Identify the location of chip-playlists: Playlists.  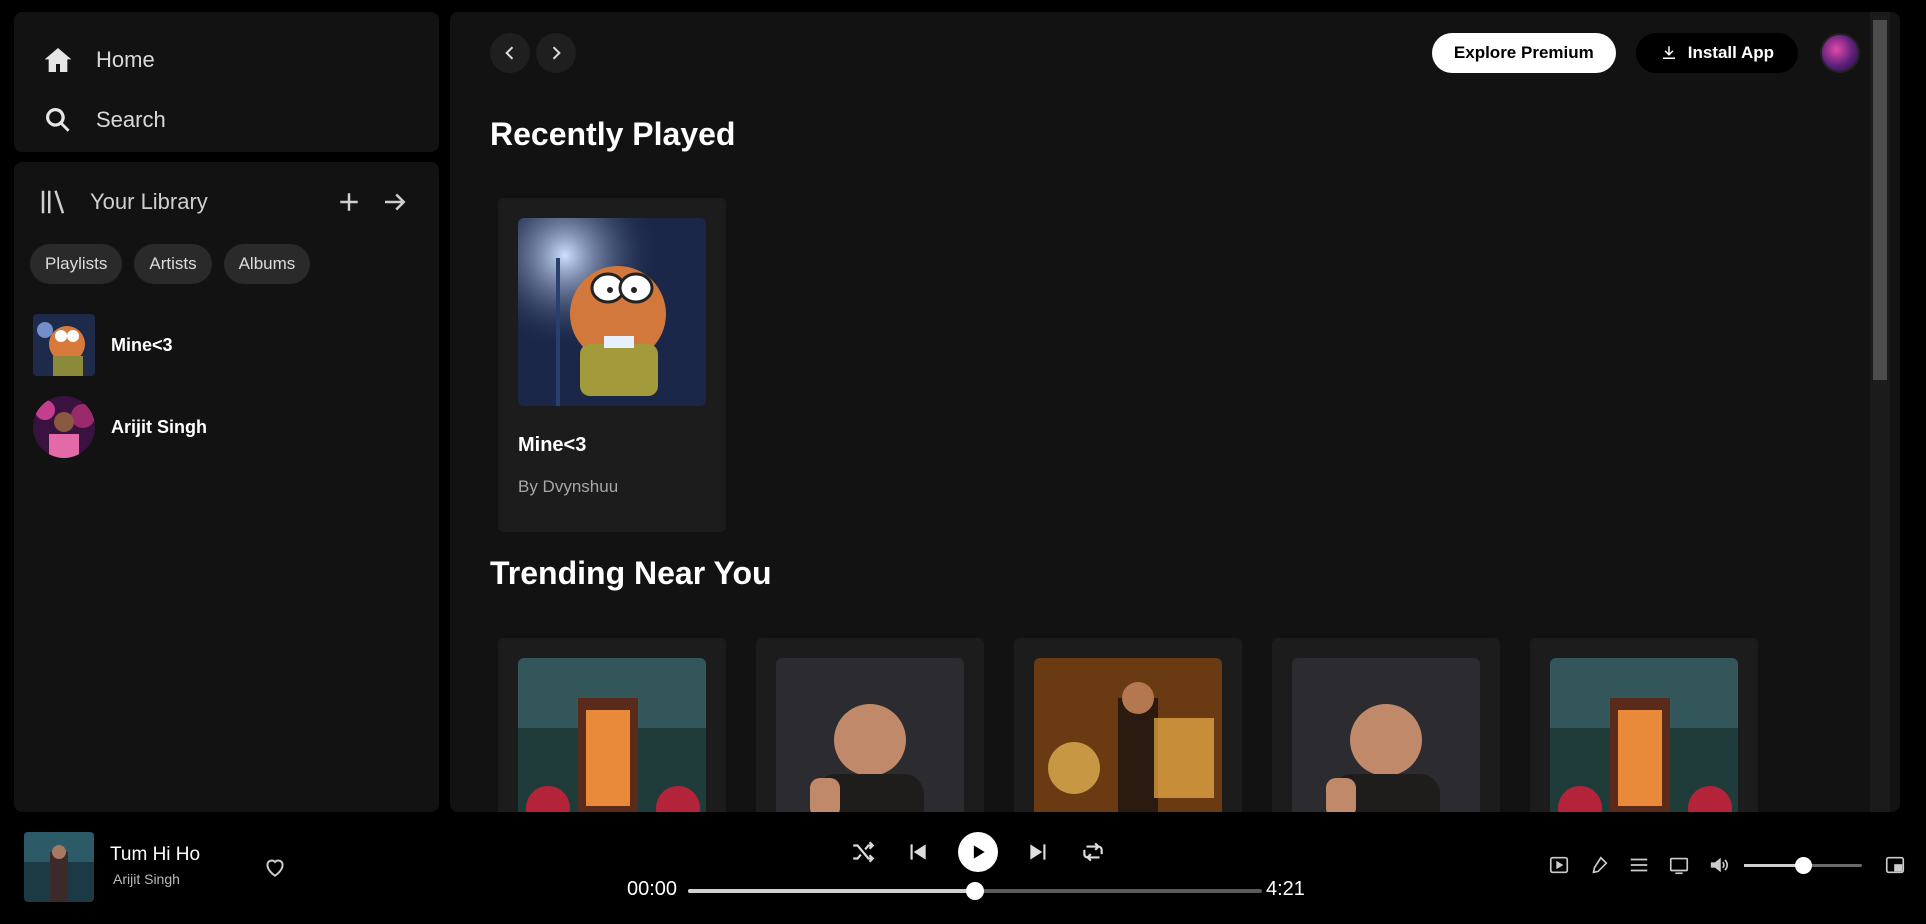
(76, 264).